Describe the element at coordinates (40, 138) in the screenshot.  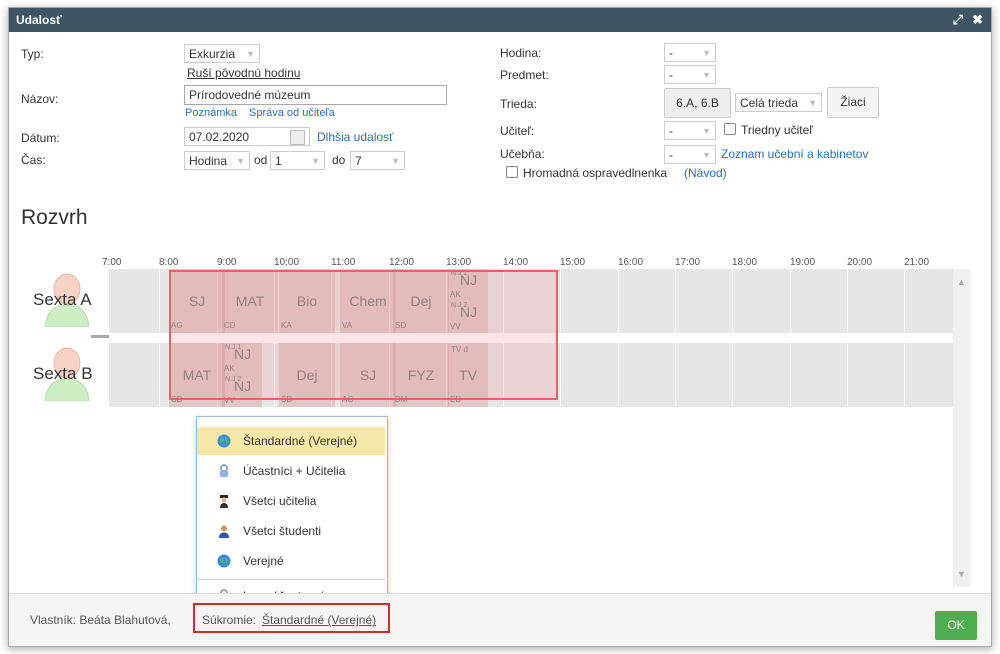
I see `datum-label: Dátum:` at that location.